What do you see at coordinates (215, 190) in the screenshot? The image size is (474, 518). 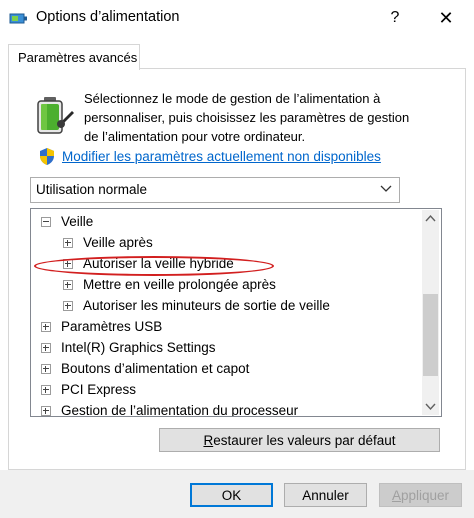 I see `power-plan-select: Utilisation normale` at bounding box center [215, 190].